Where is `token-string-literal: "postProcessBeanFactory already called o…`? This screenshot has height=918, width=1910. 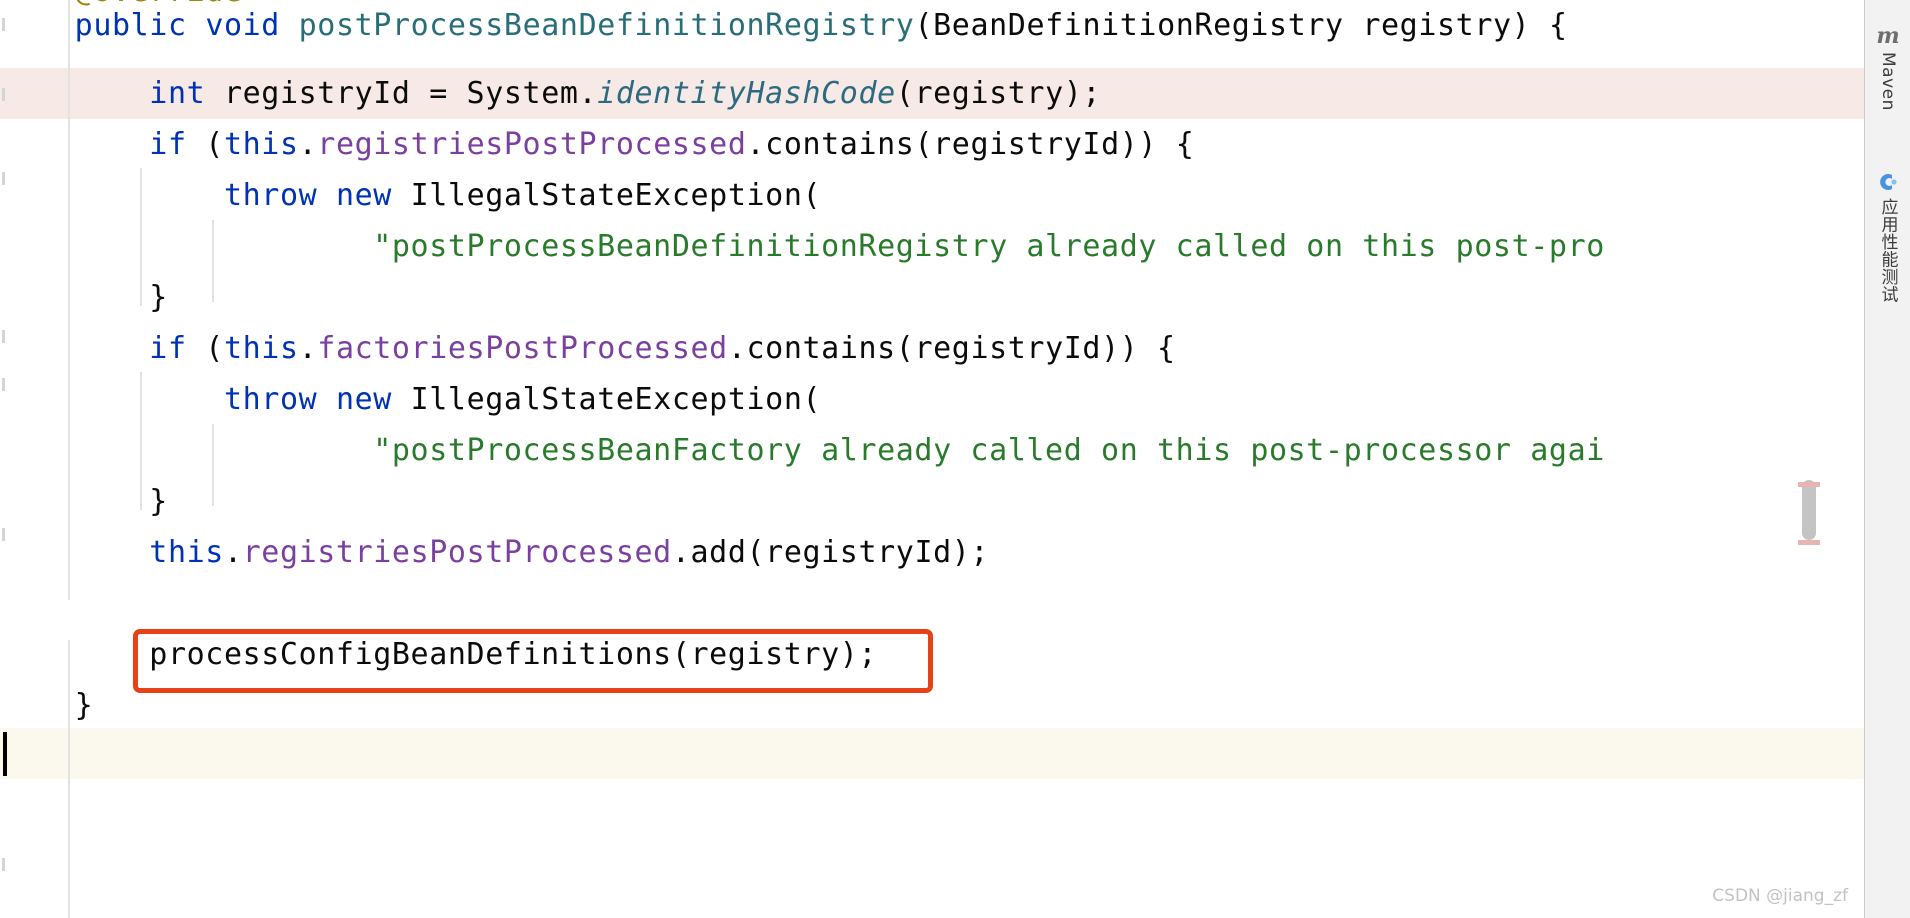
token-string-literal: "postProcessBeanFactory already called o… is located at coordinates (989, 450).